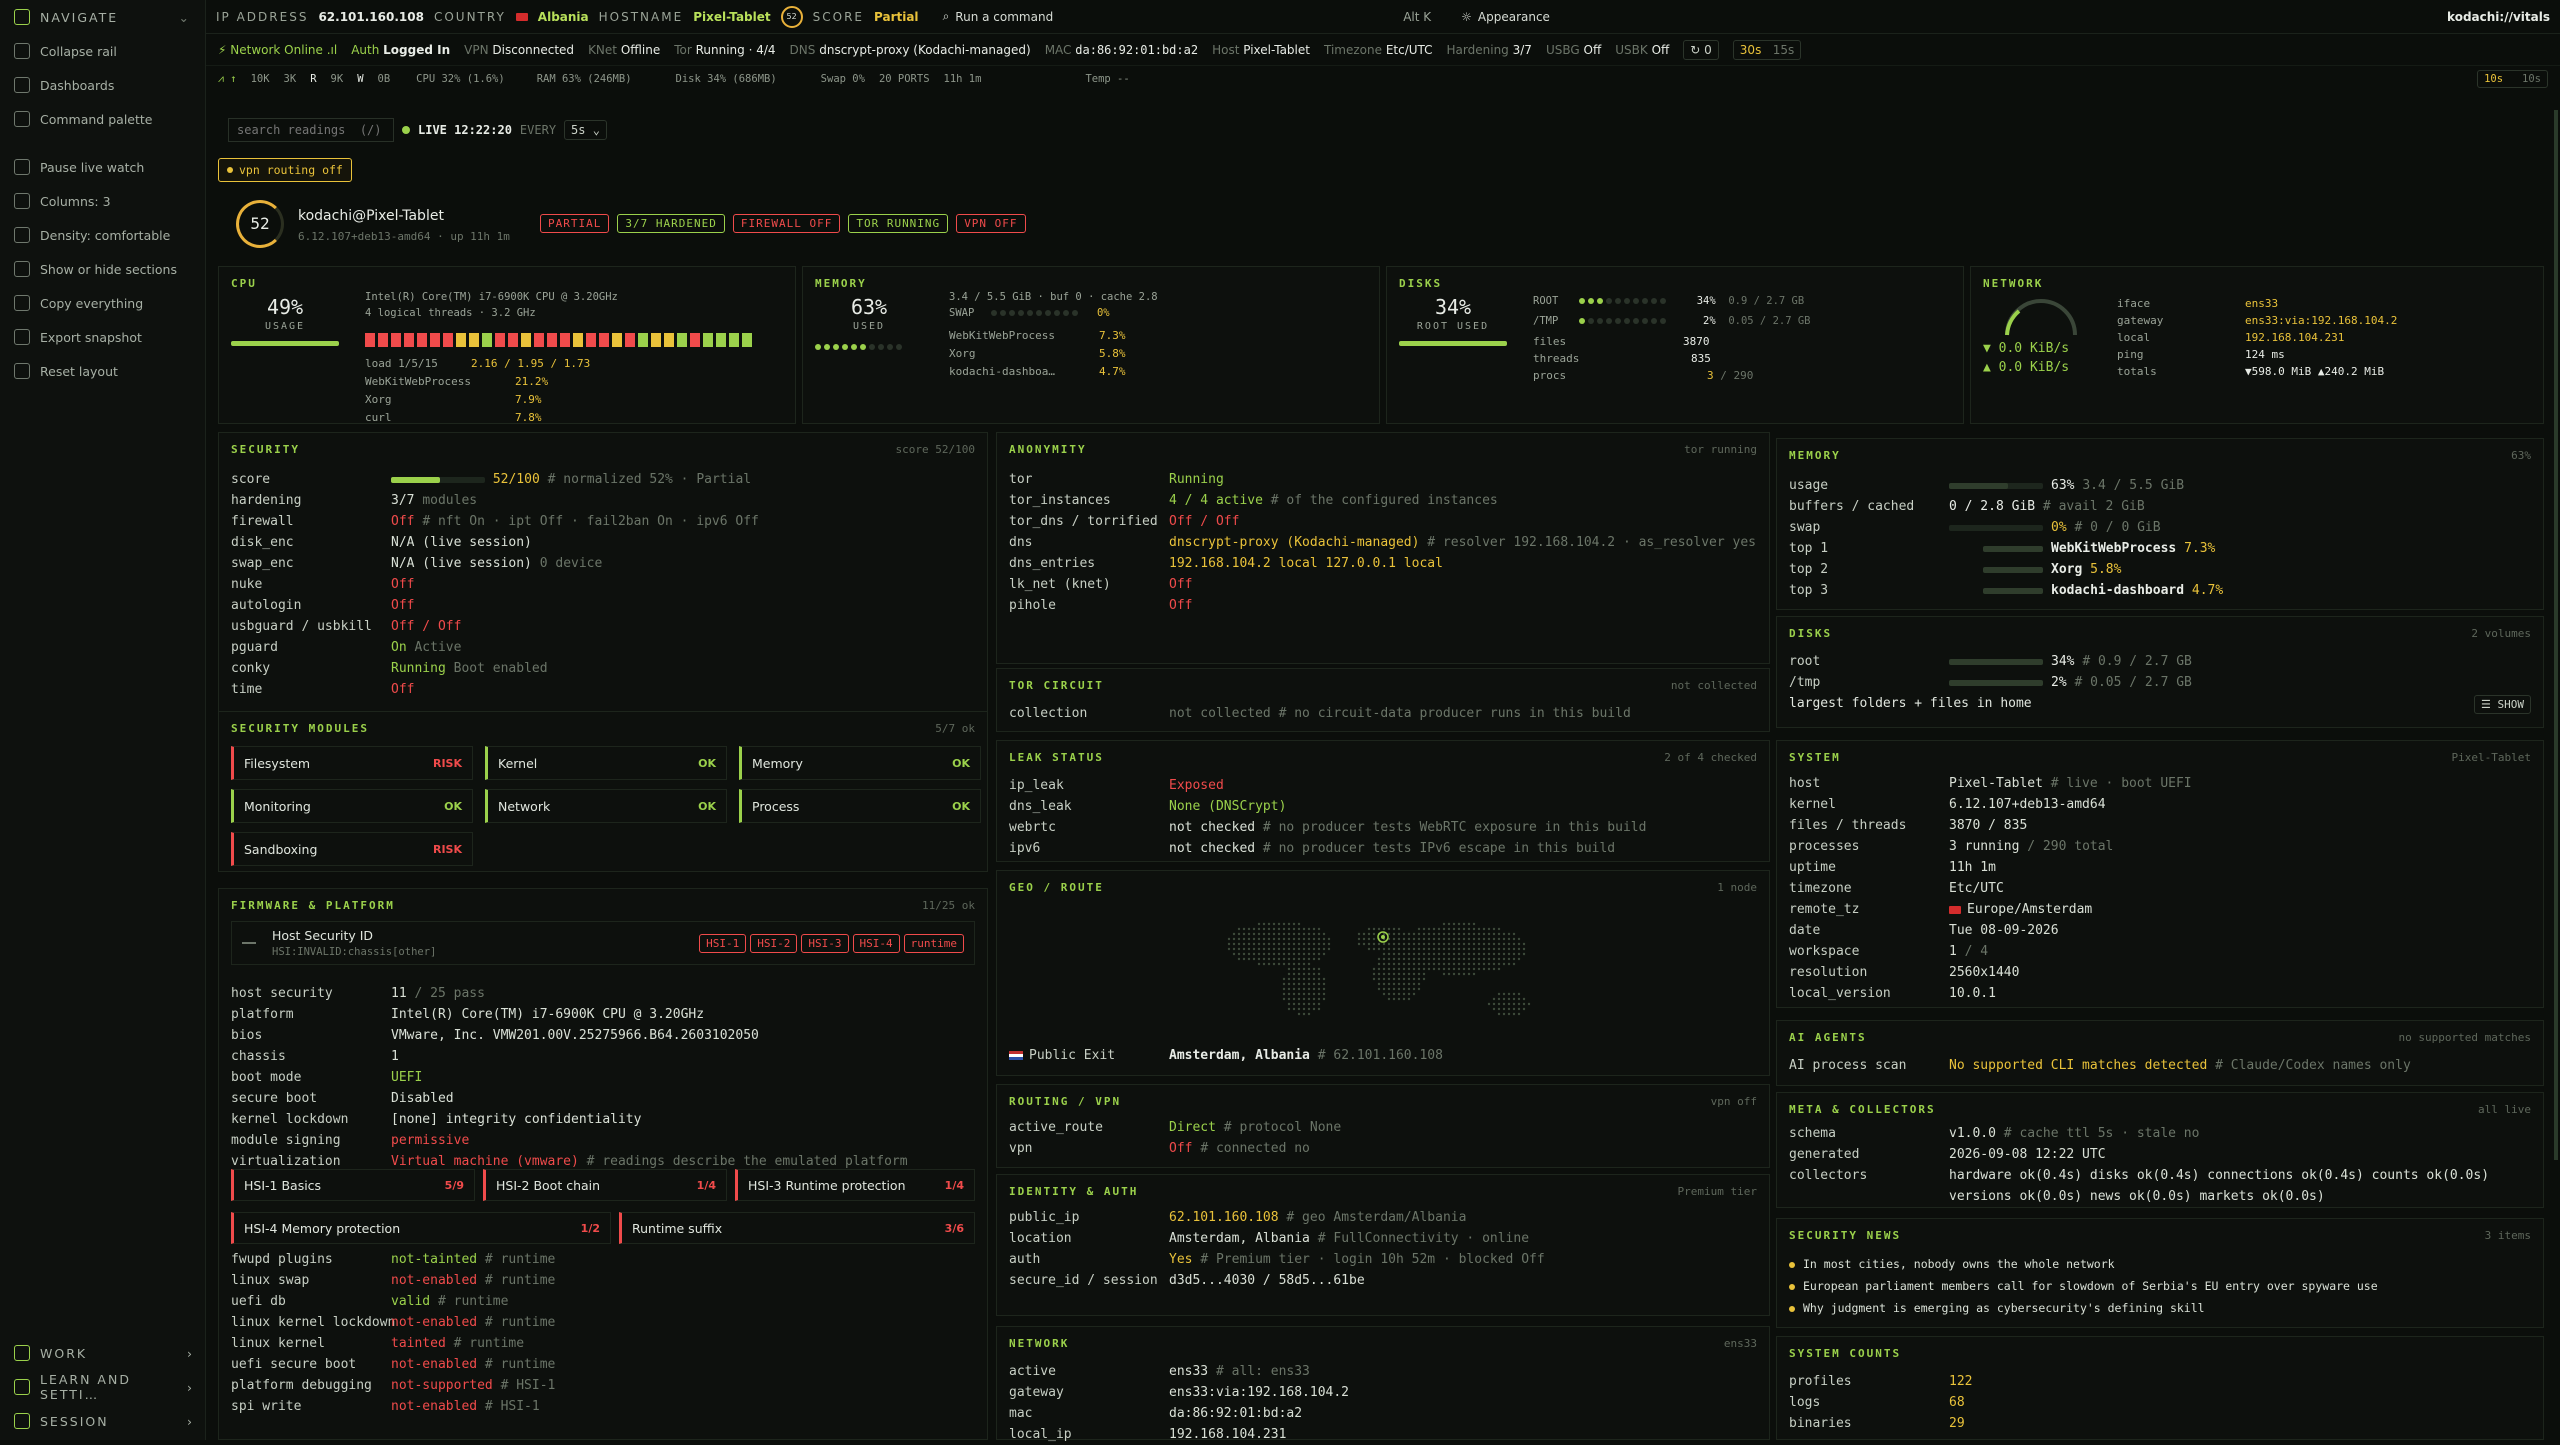  Describe the element at coordinates (285, 170) in the screenshot. I see `vpn-routing-alert: vpn routing off` at that location.